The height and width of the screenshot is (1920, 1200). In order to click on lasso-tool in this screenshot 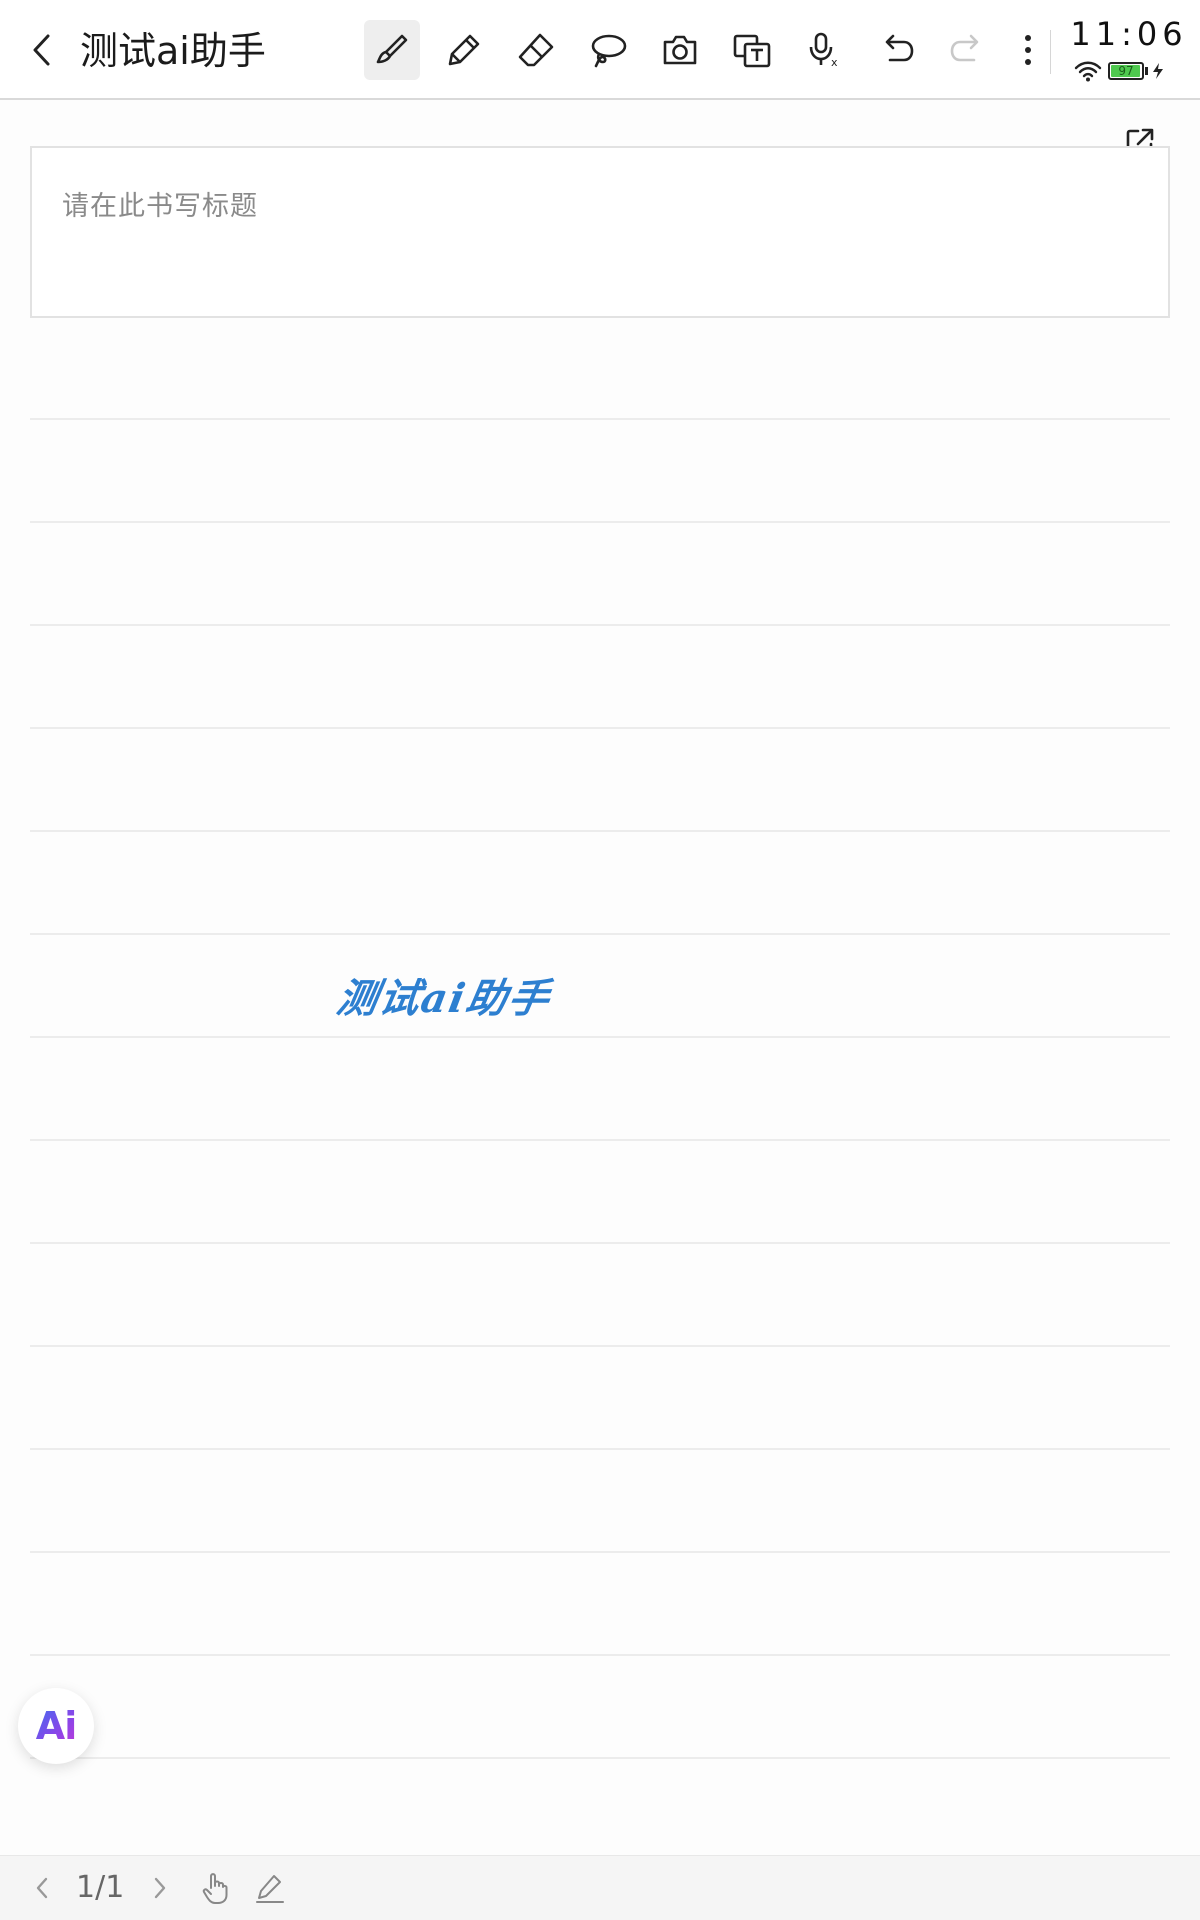, I will do `click(608, 50)`.